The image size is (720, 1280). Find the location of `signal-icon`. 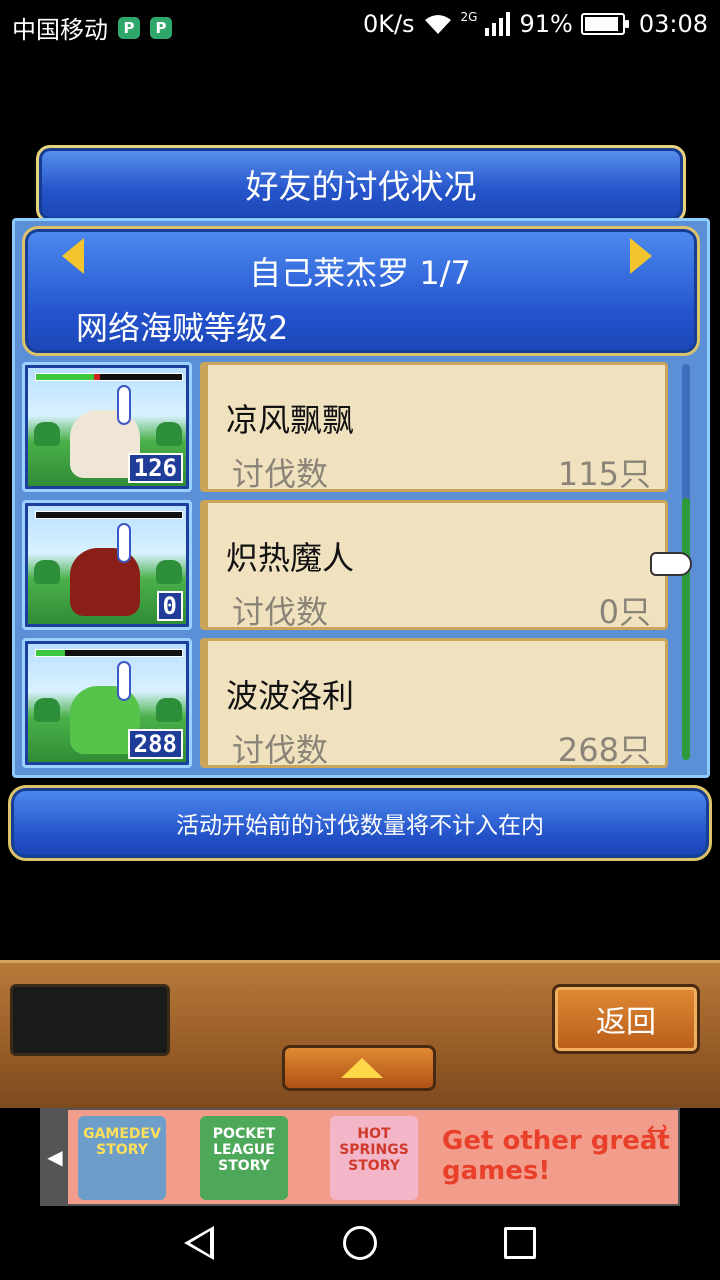

signal-icon is located at coordinates (498, 24).